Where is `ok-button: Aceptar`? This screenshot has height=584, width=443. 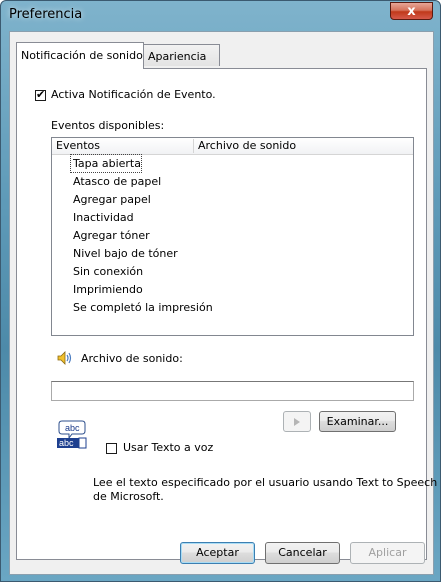 ok-button: Aceptar is located at coordinates (217, 553).